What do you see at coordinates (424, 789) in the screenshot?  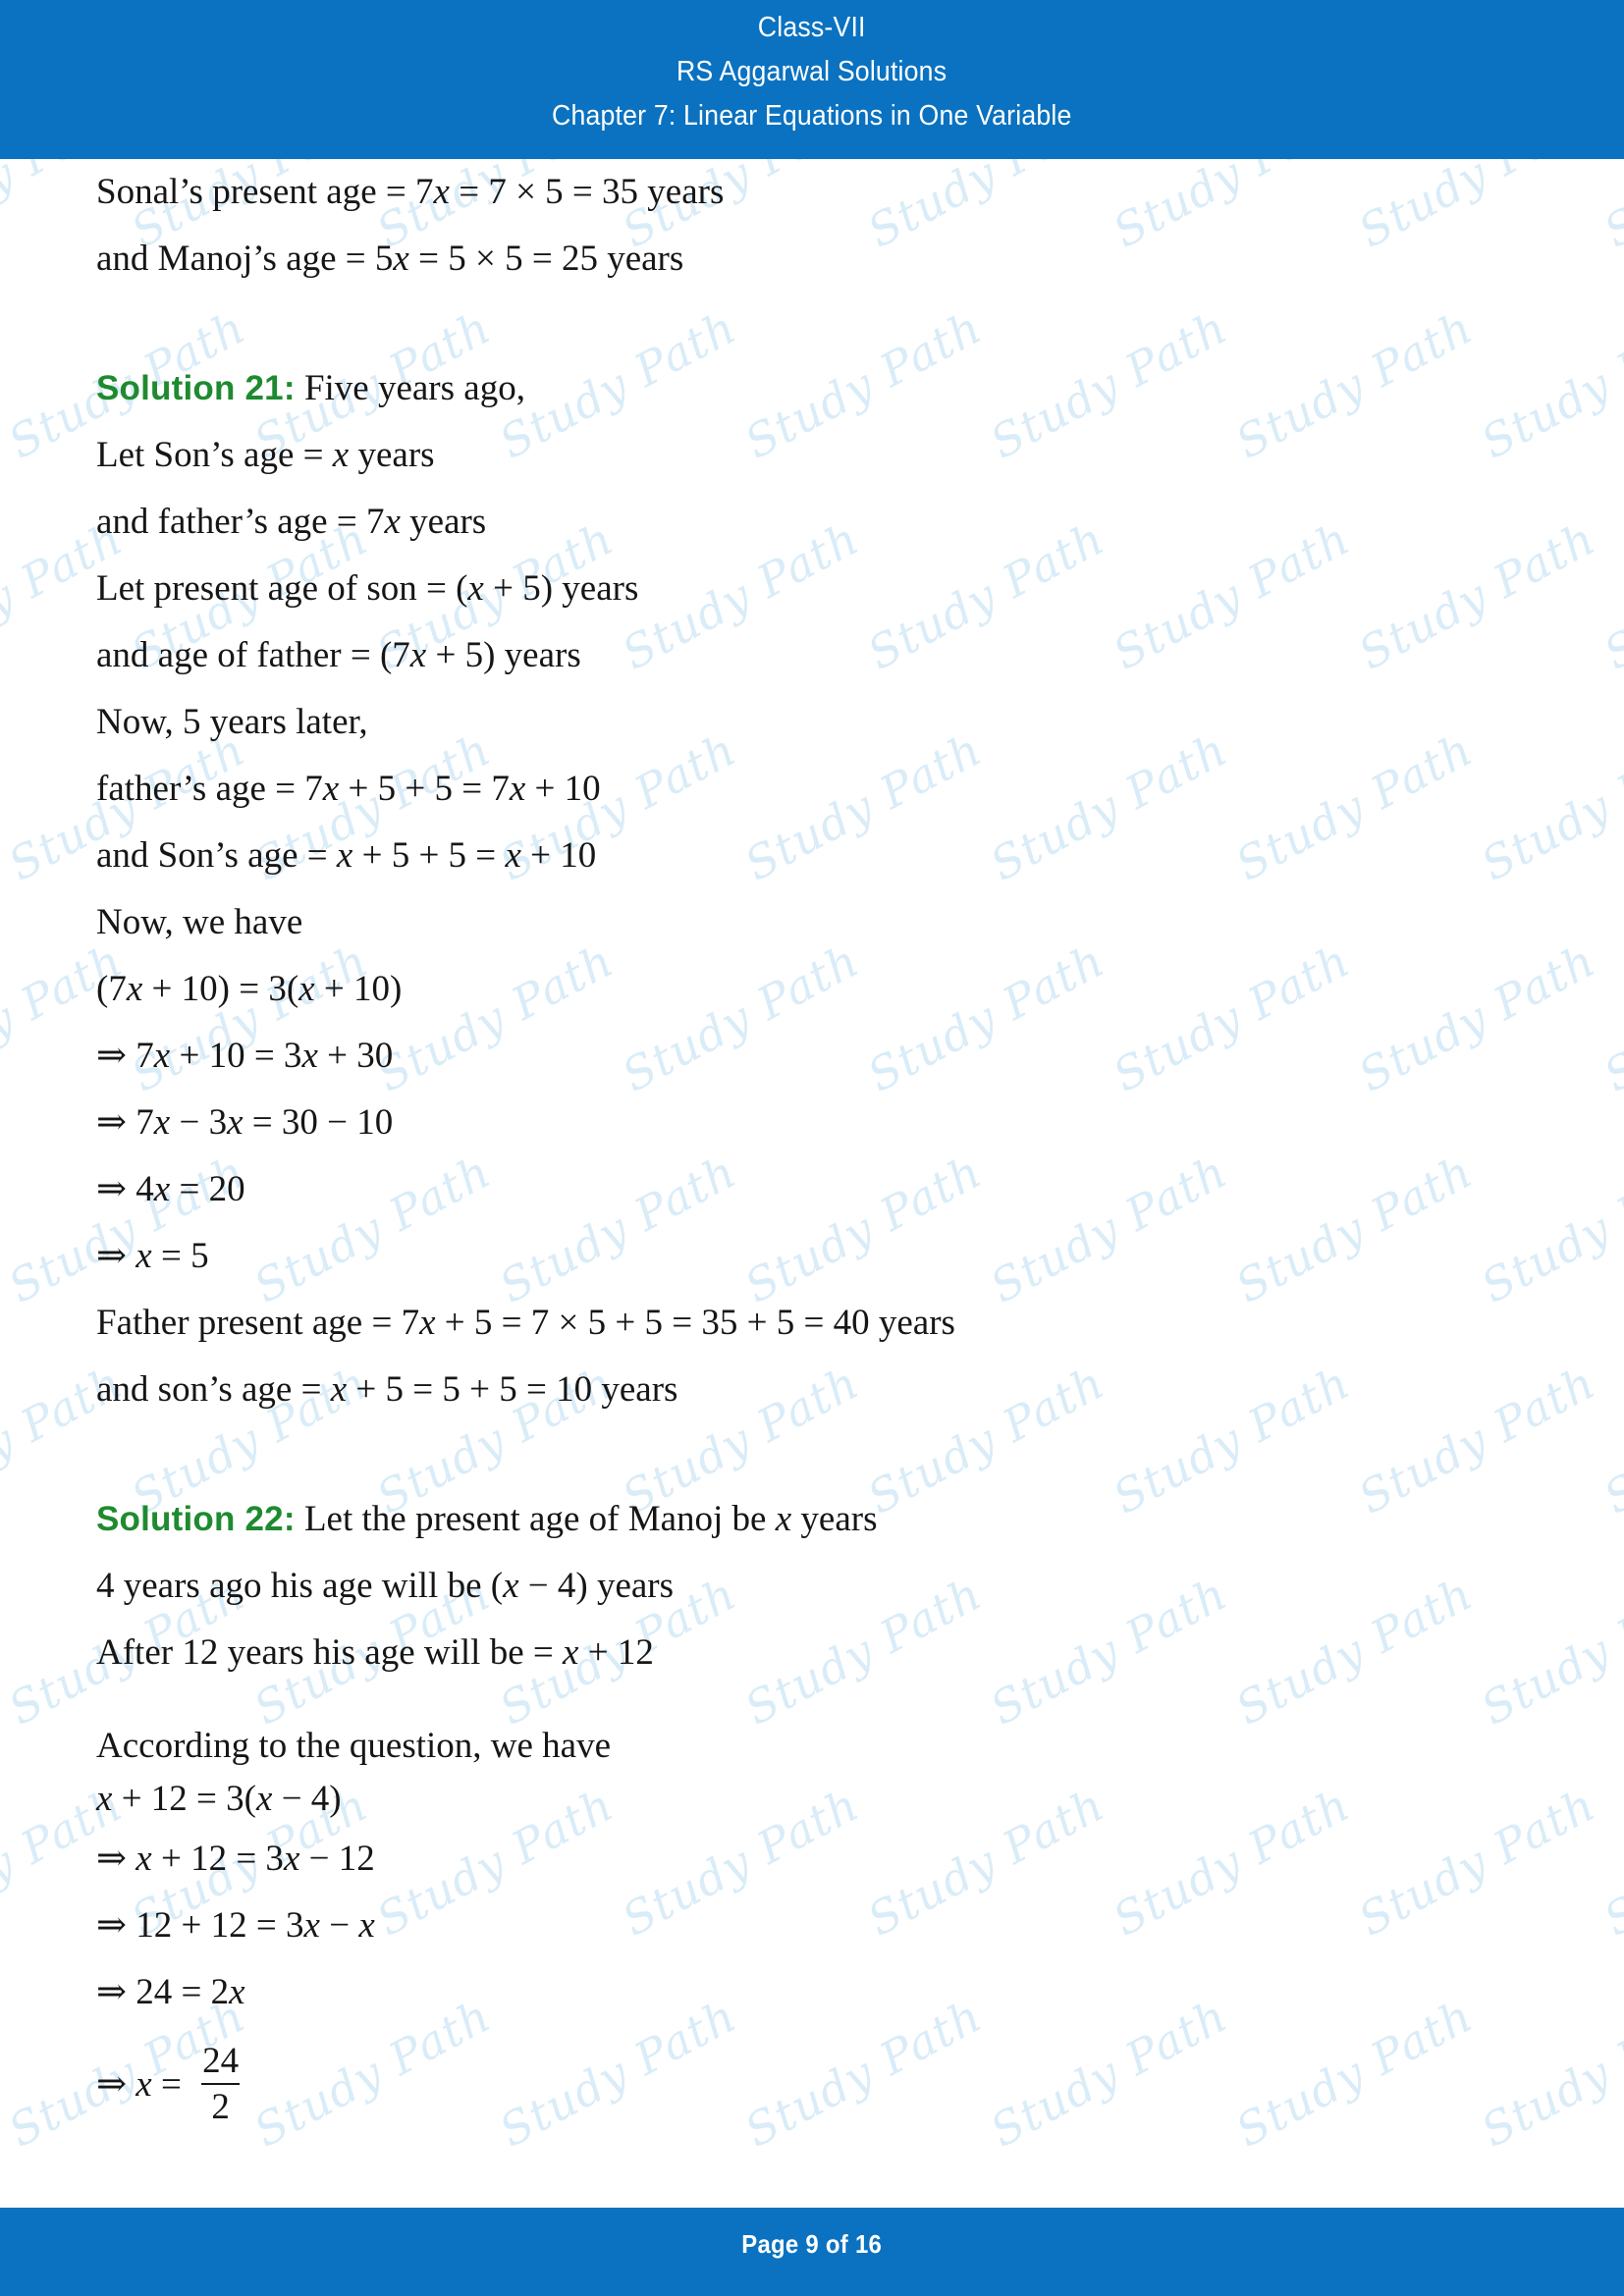 I see `line-text: + 5 + 5 = 7` at bounding box center [424, 789].